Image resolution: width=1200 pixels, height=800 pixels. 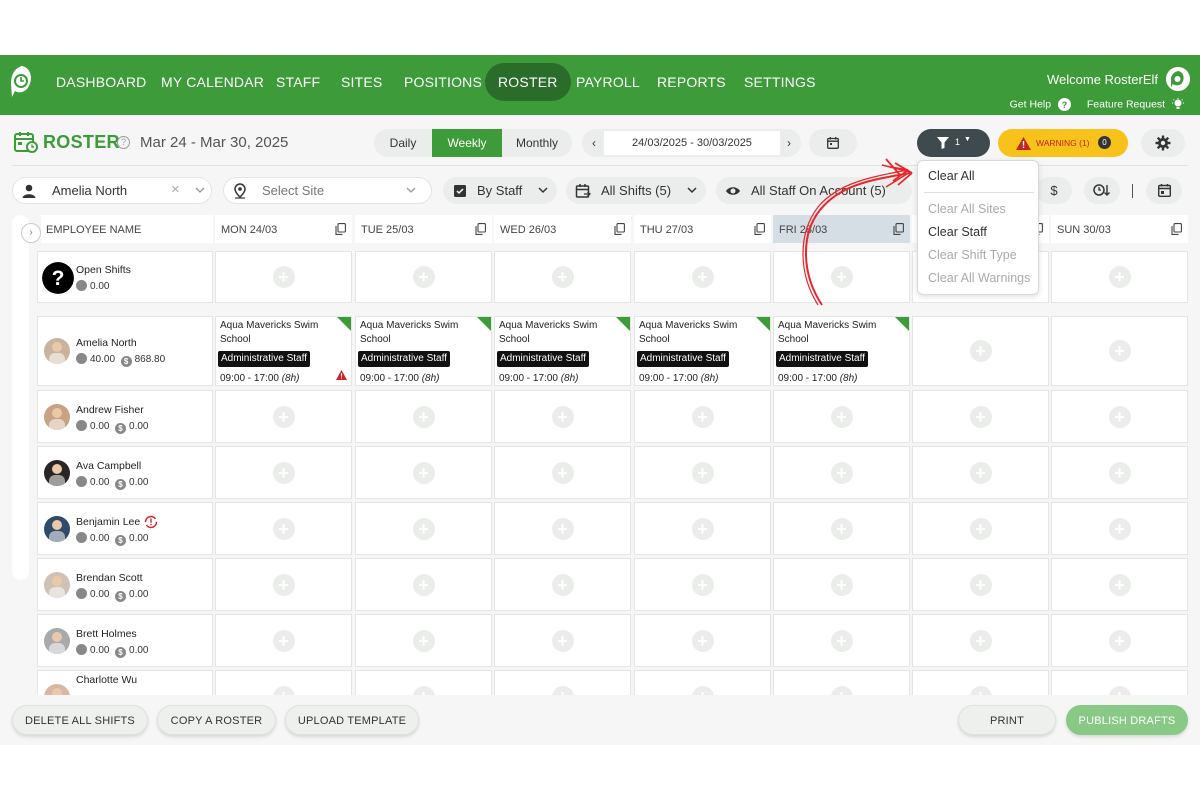 What do you see at coordinates (1102, 190) in the screenshot?
I see `sort-hours-button` at bounding box center [1102, 190].